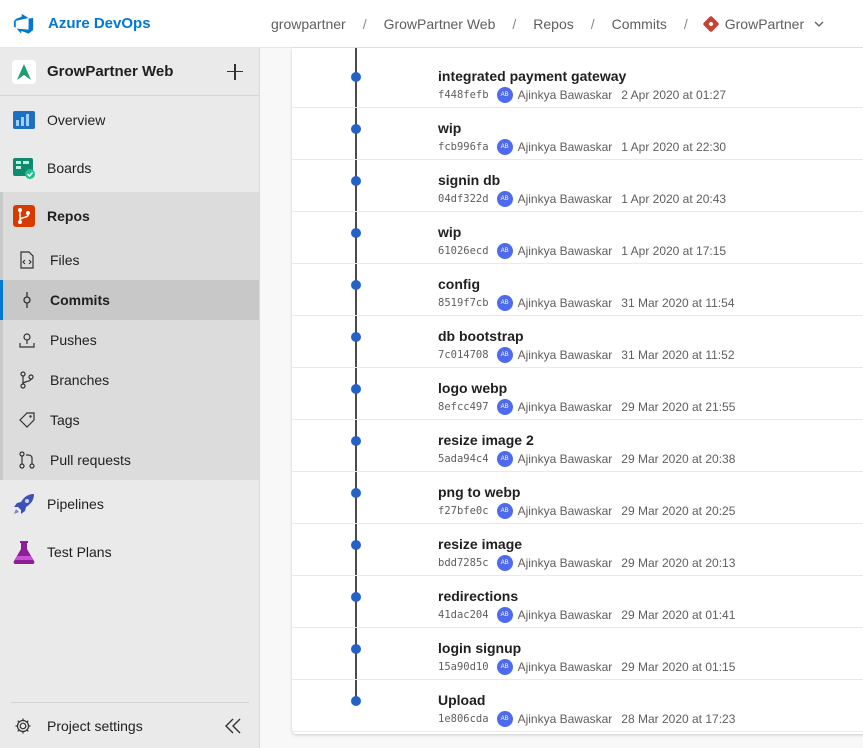  I want to click on sidebar-subitem-commits: Commits, so click(129, 300).